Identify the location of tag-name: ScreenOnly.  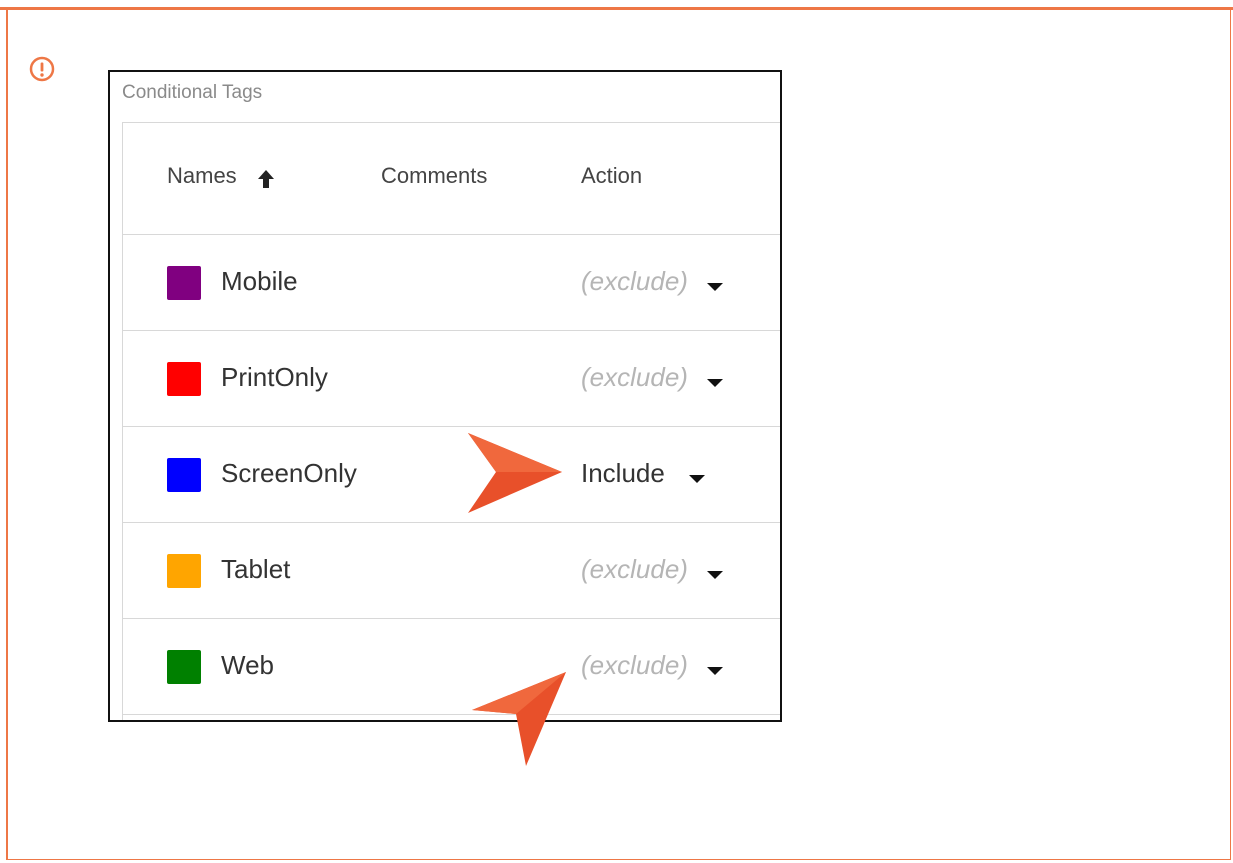
(289, 473).